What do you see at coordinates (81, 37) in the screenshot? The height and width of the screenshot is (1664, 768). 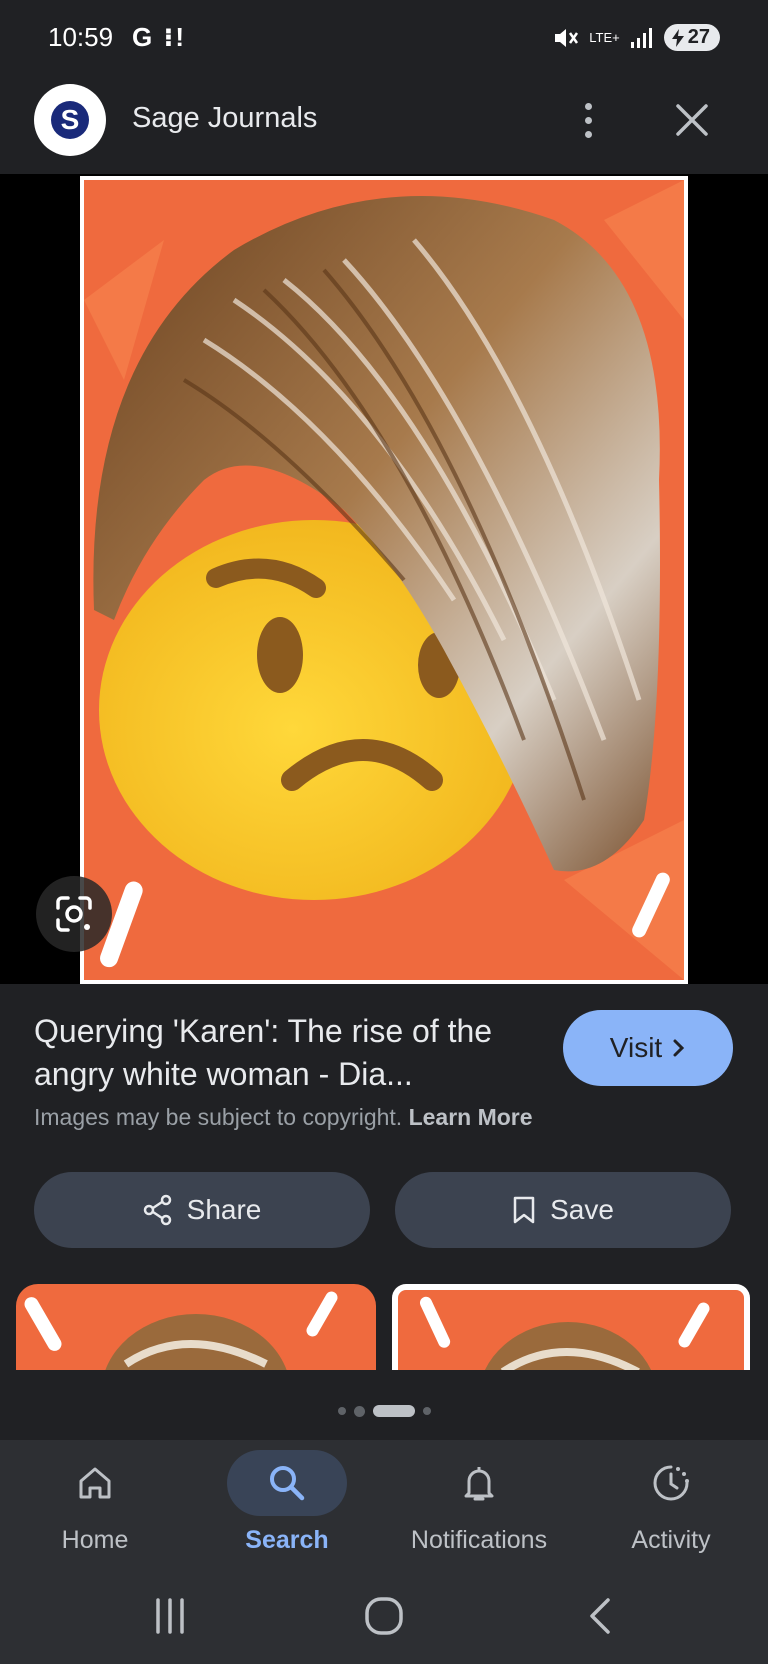 I see `status-time: 10:59` at bounding box center [81, 37].